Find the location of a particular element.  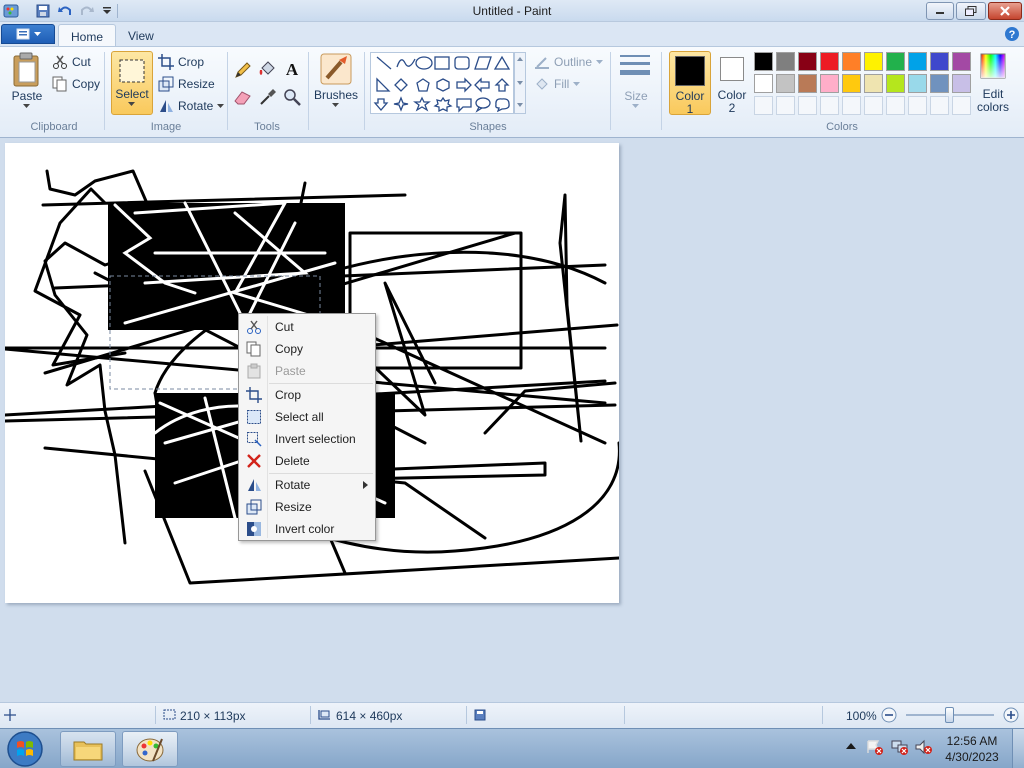

size-label: Size is located at coordinates (636, 96).